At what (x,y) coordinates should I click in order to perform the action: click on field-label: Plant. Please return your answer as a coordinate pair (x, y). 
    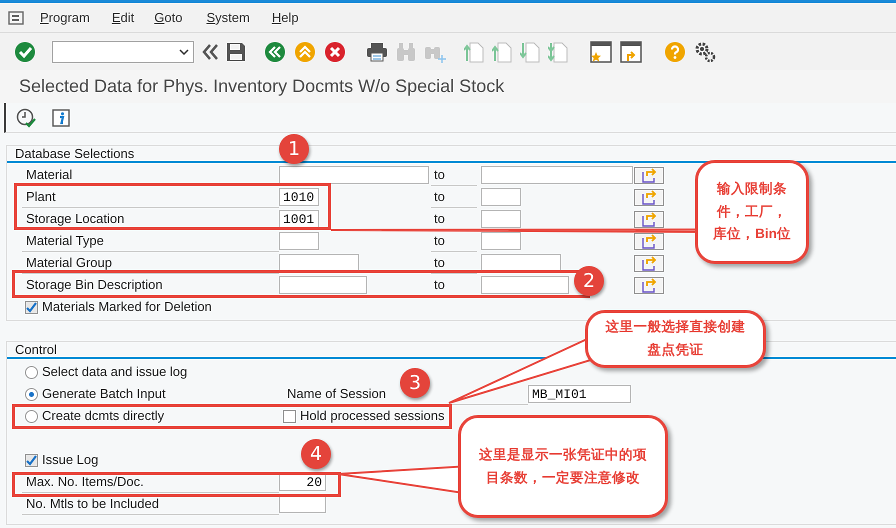
    Looking at the image, I should click on (150, 197).